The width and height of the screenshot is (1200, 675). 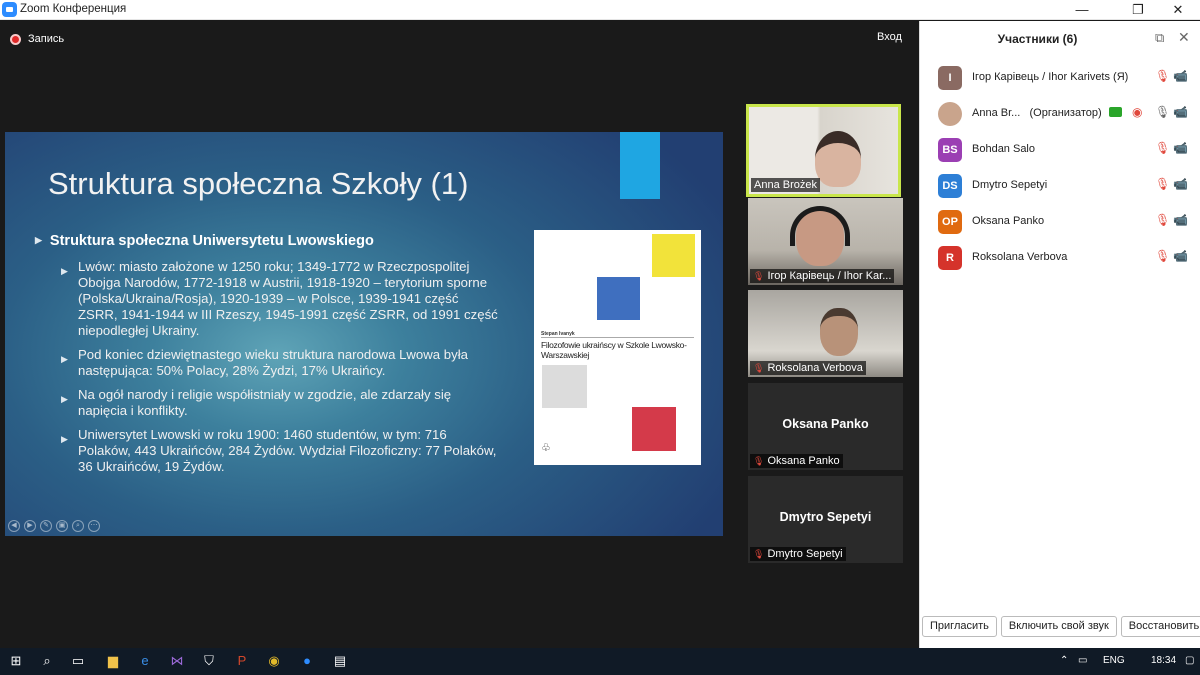 What do you see at coordinates (950, 186) in the screenshot?
I see `avatar: DS` at bounding box center [950, 186].